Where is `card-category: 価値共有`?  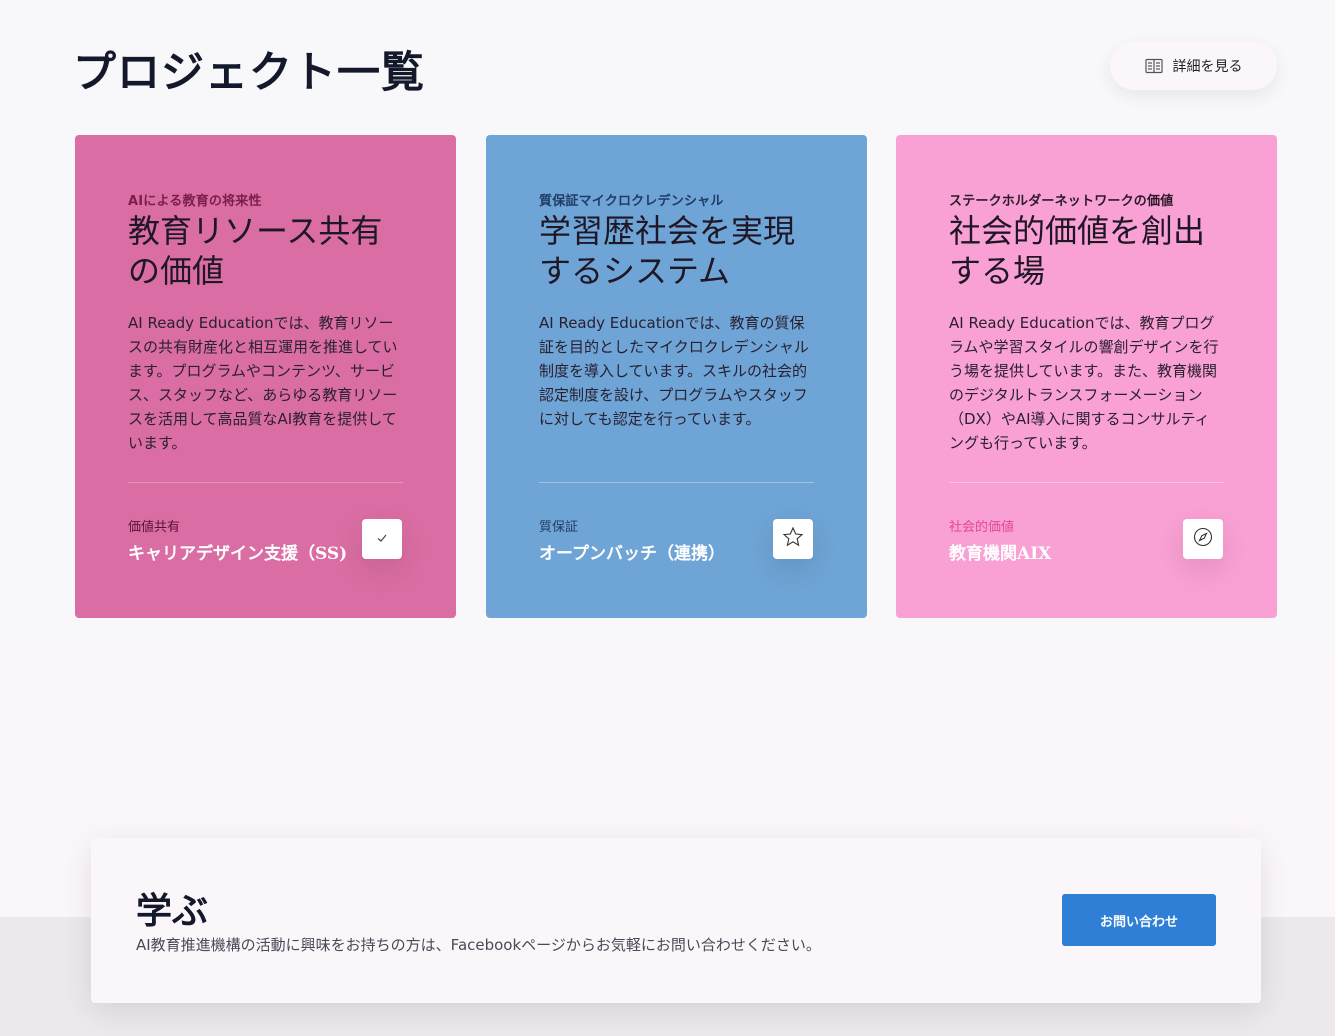
card-category: 価値共有 is located at coordinates (154, 527).